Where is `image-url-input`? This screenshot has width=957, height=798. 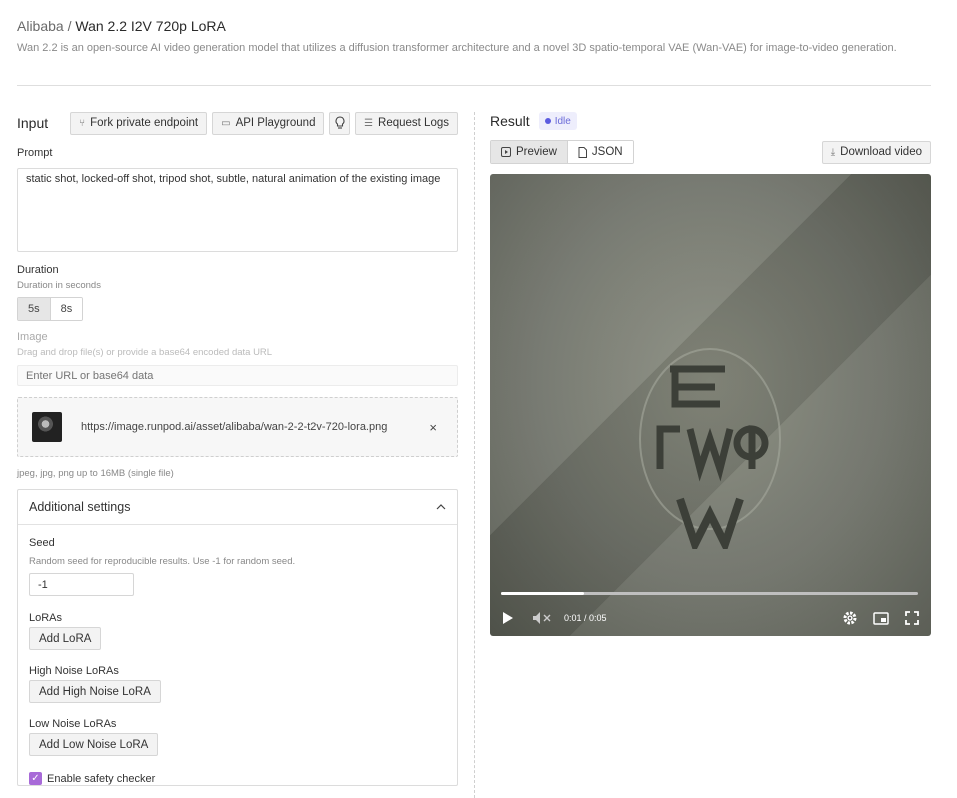 image-url-input is located at coordinates (237, 375).